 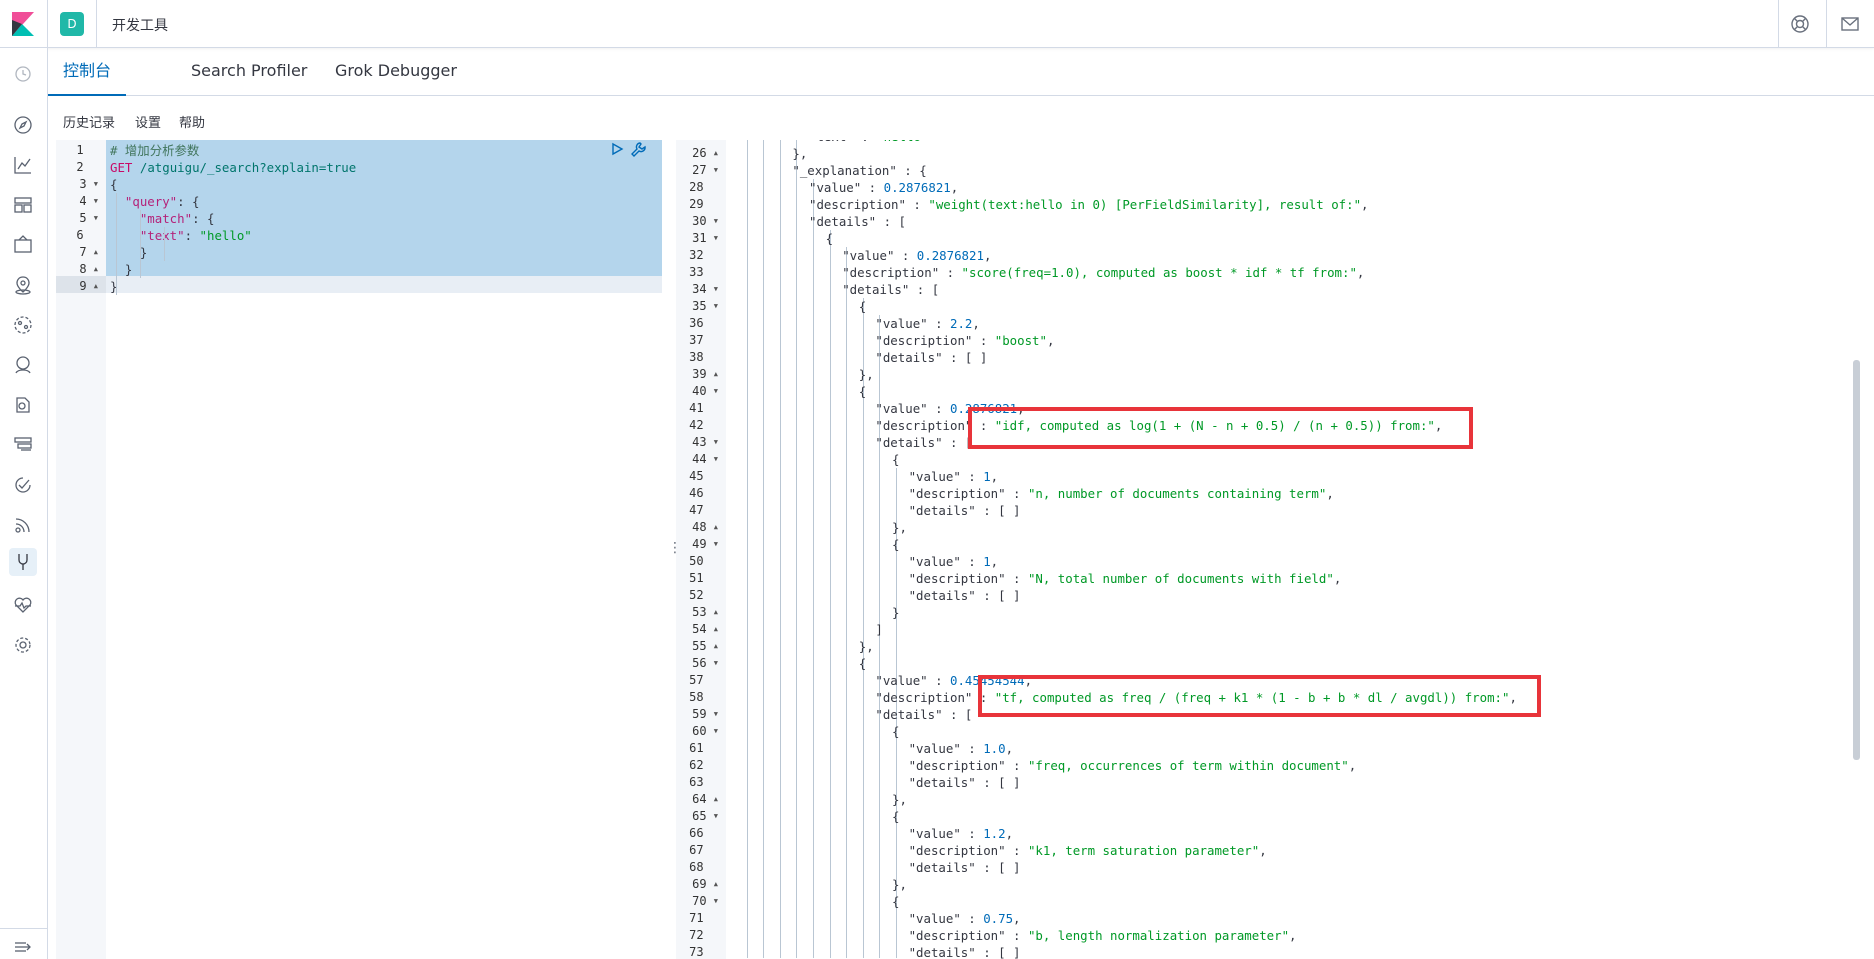 What do you see at coordinates (964, 340) in the screenshot?
I see `response-line: "description" : "boost",` at bounding box center [964, 340].